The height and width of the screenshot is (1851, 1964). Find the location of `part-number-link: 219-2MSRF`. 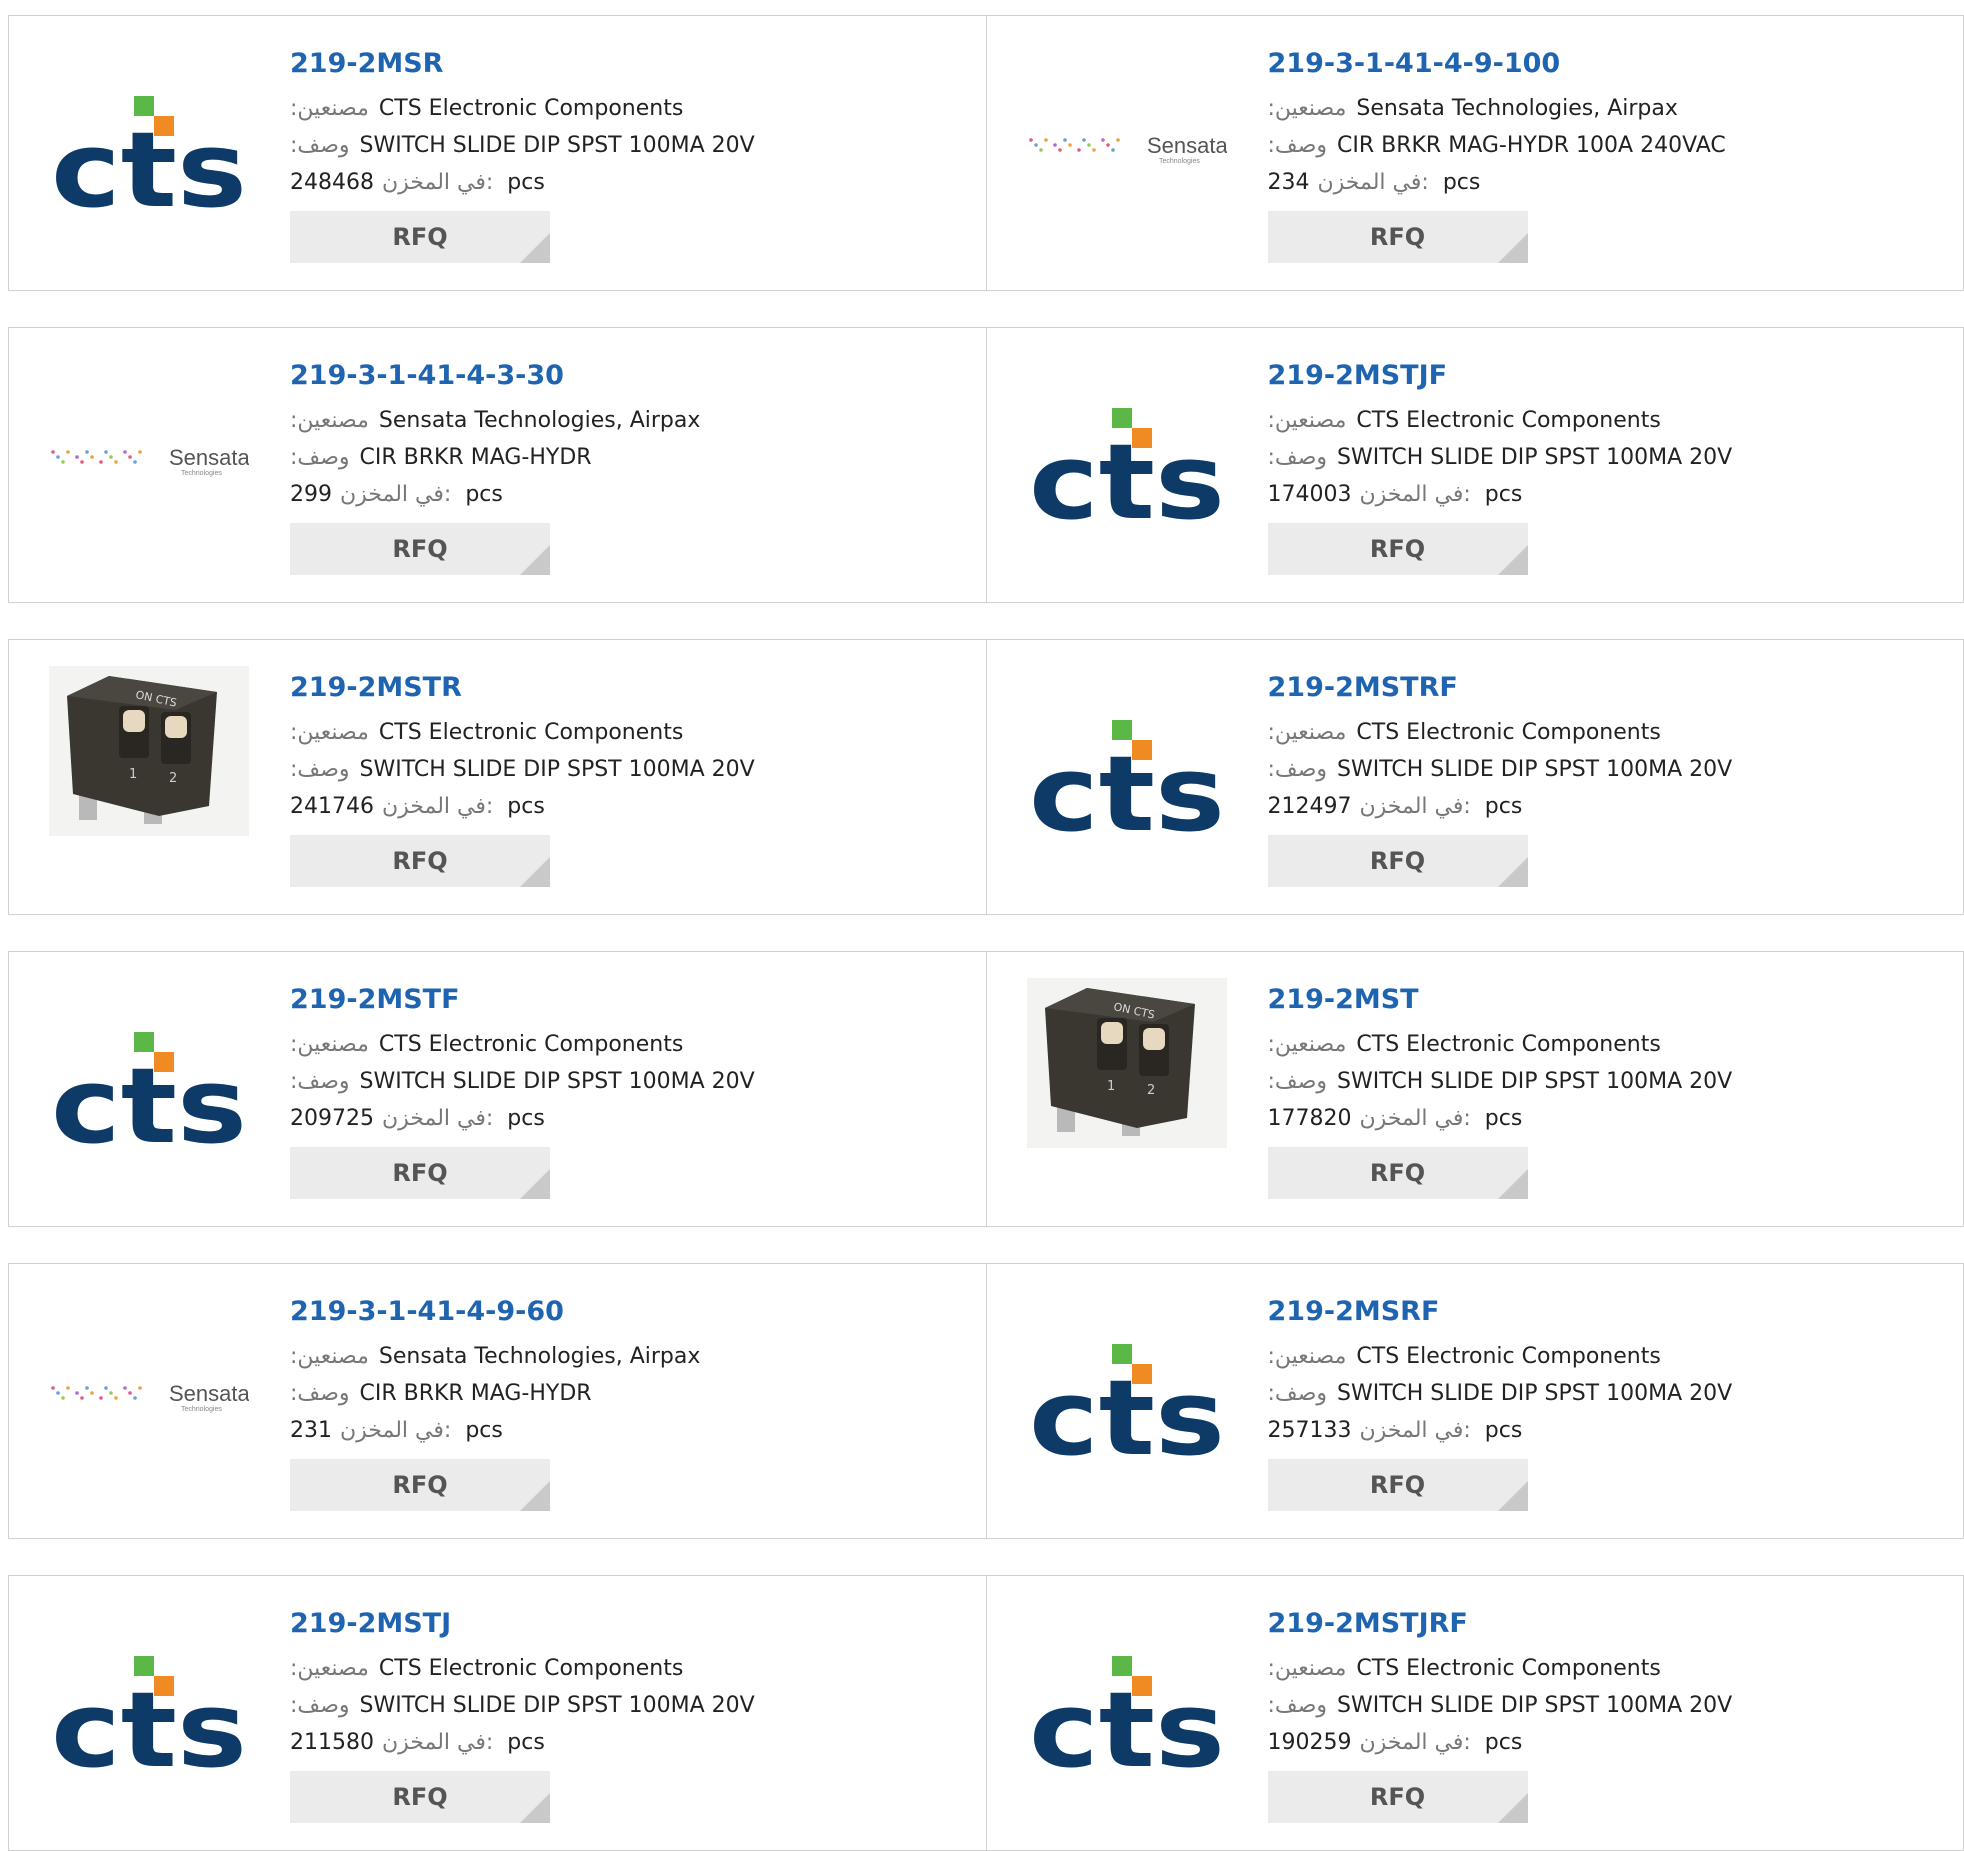

part-number-link: 219-2MSRF is located at coordinates (1598, 1312).